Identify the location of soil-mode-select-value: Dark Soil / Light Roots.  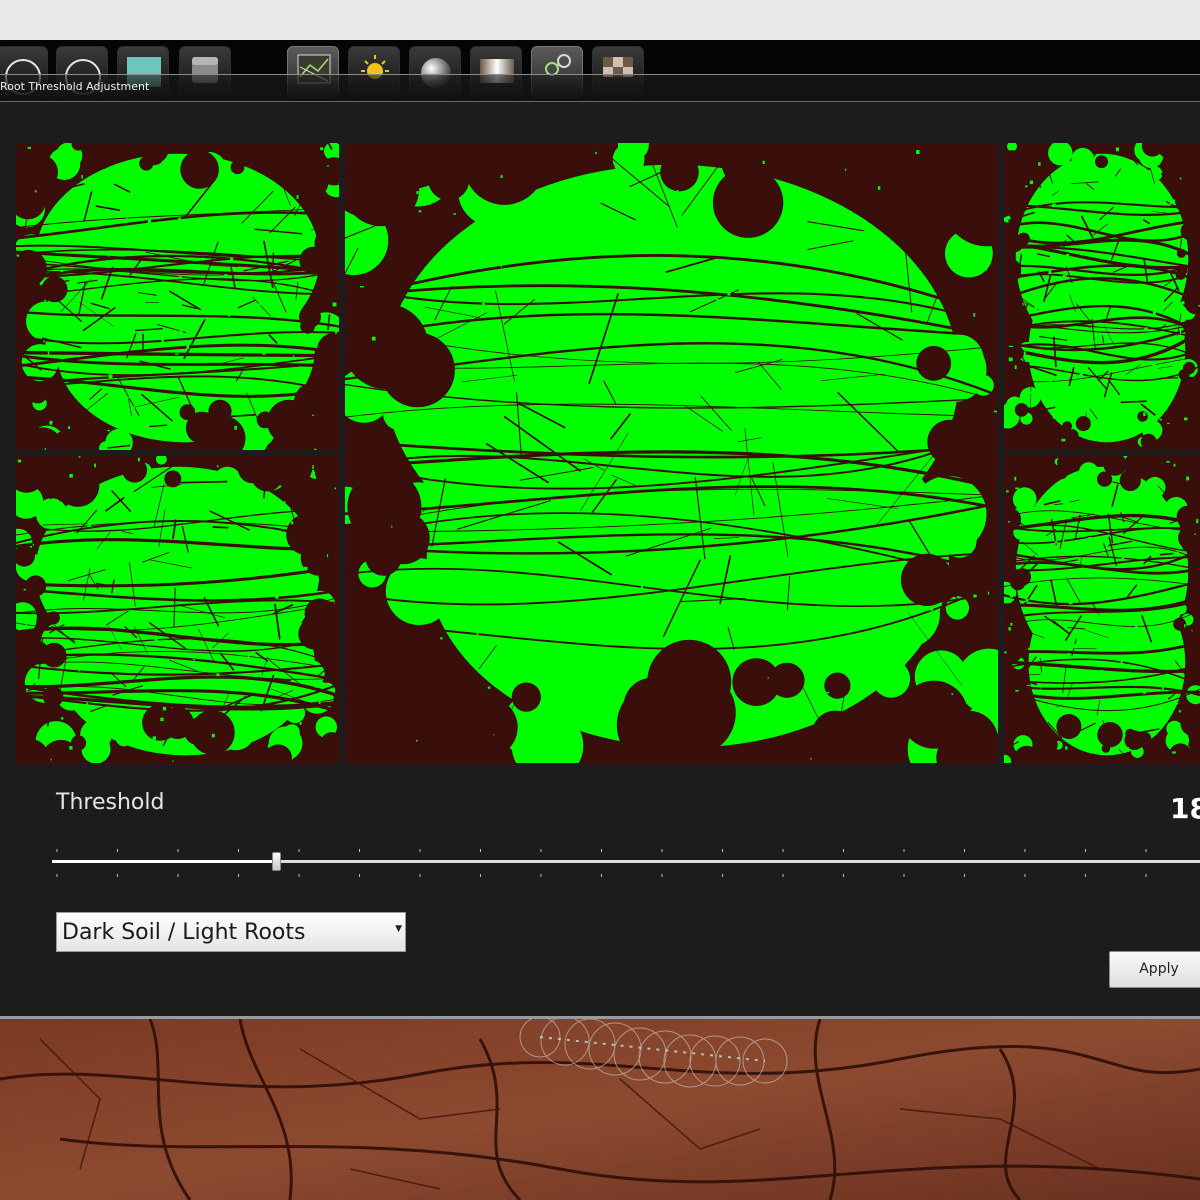
(184, 932).